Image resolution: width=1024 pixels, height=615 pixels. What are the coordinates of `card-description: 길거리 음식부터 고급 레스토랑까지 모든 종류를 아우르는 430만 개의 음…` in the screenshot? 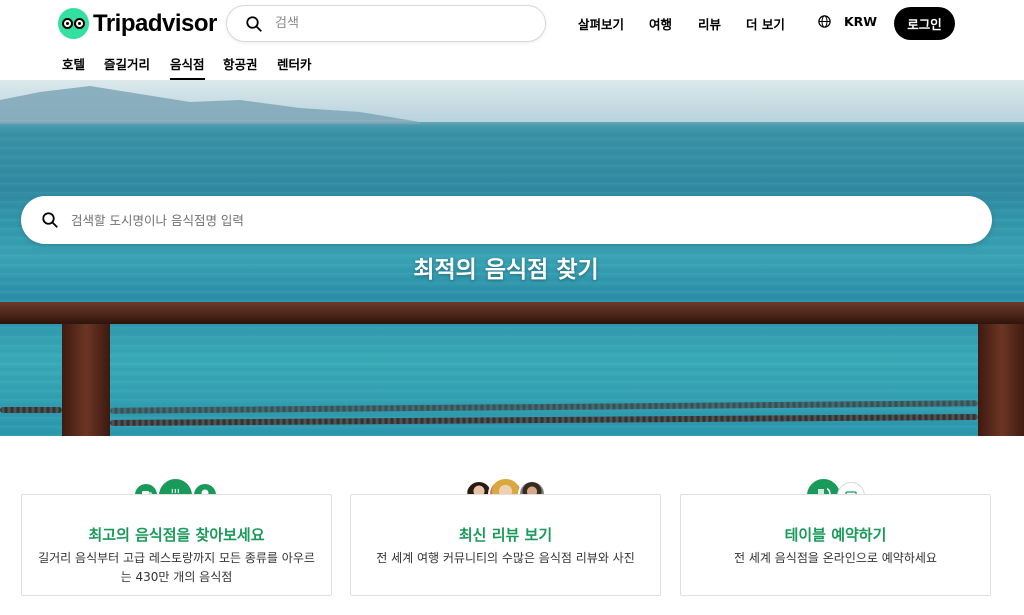 It's located at (176, 567).